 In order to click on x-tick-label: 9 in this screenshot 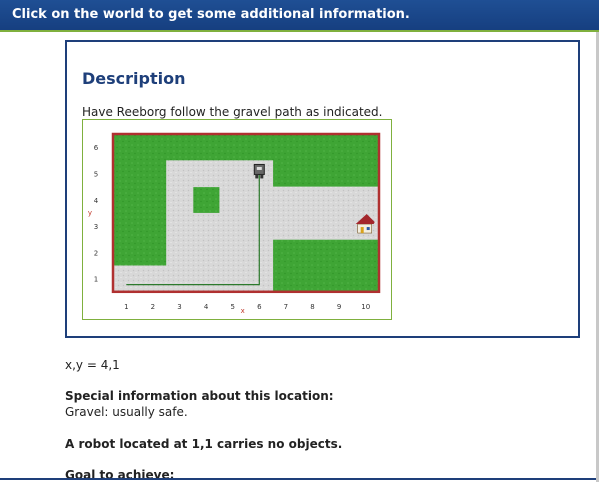, I will do `click(339, 307)`.